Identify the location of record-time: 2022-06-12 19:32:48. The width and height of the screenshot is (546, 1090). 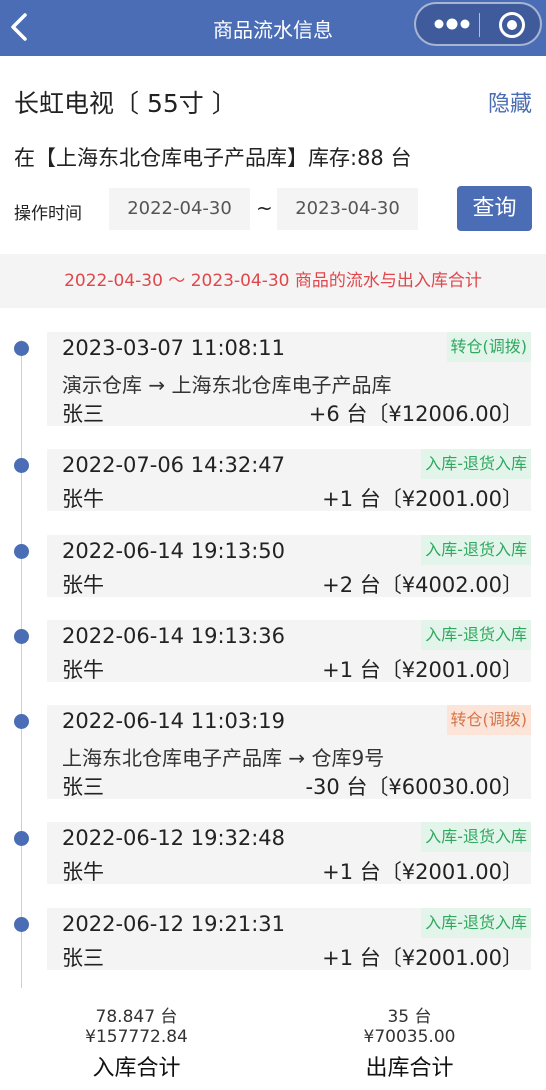
(174, 838).